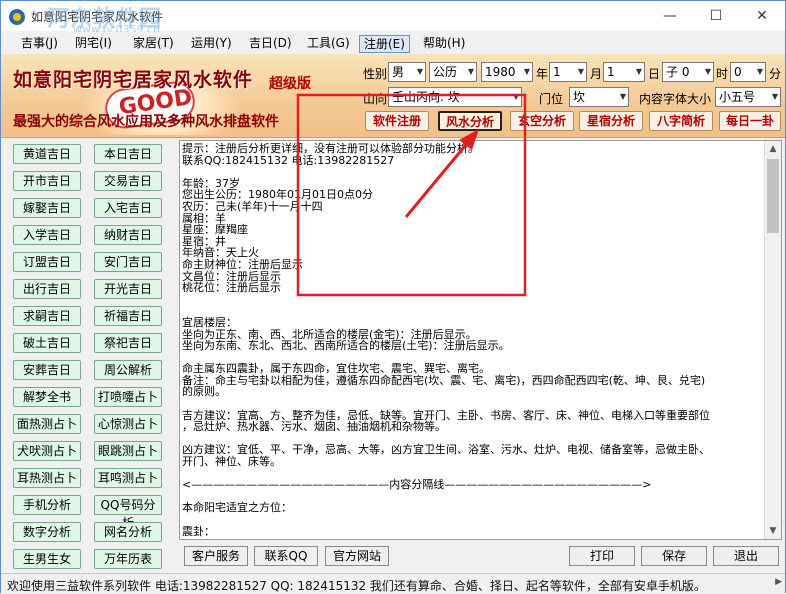 The image size is (786, 594). Describe the element at coordinates (773, 149) in the screenshot. I see `scroll-up-icon: ▲` at that location.